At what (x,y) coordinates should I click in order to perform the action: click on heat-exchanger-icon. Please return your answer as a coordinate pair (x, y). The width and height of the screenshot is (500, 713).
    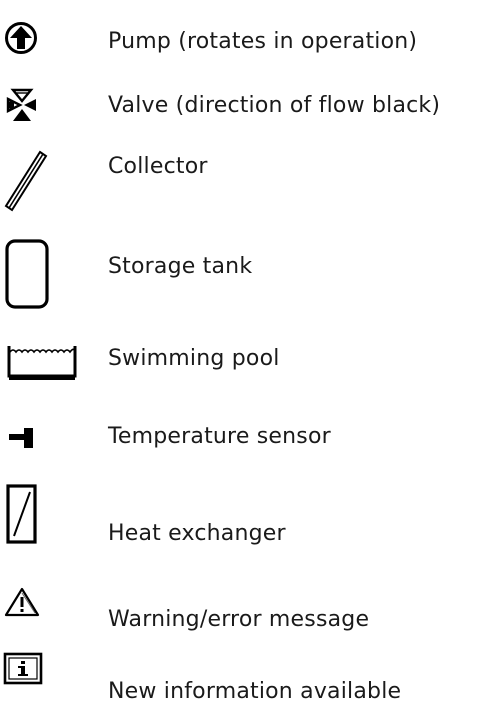
    Looking at the image, I should click on (21, 514).